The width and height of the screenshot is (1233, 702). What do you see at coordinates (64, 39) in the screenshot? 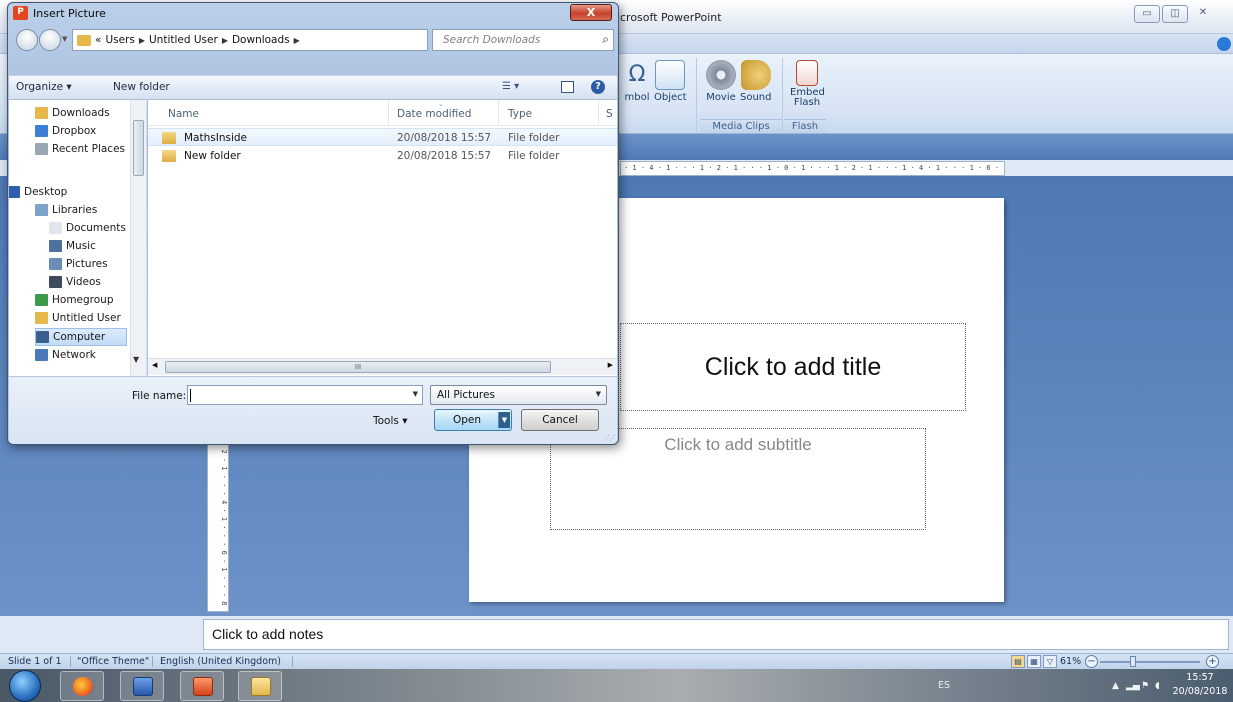
I see `recent-pages-dropdown: ▼` at bounding box center [64, 39].